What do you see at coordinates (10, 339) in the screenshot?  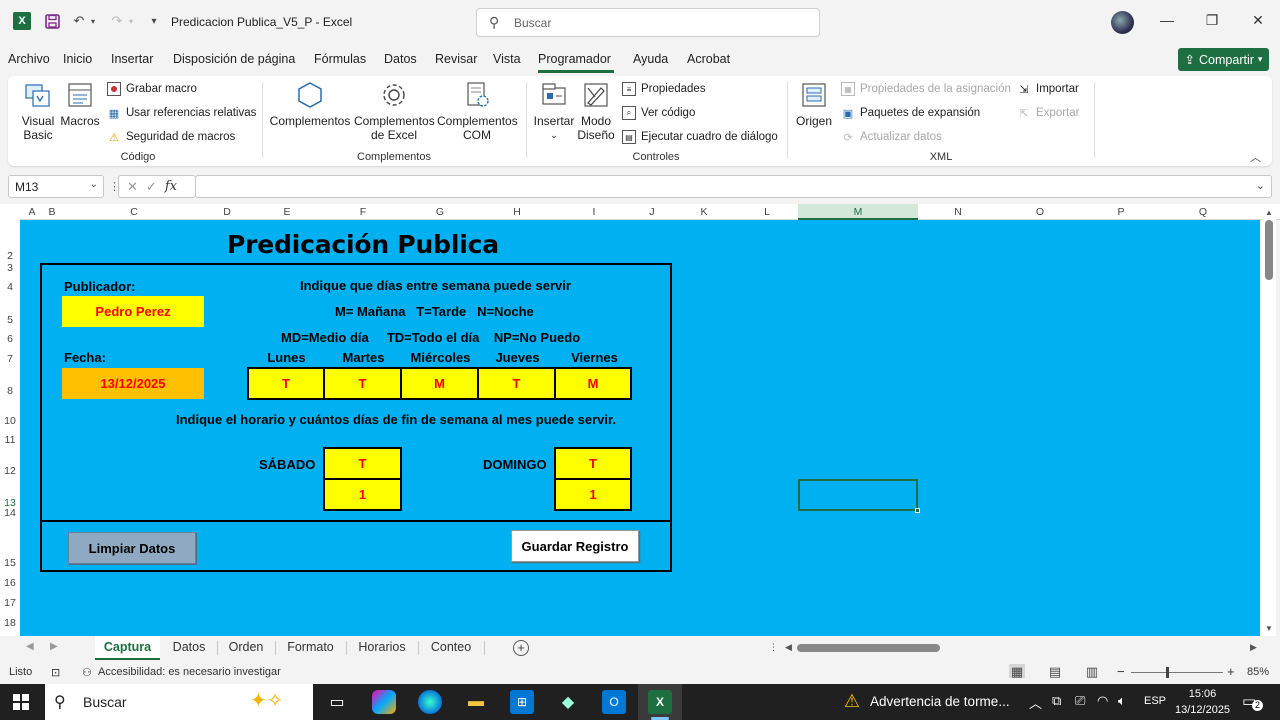 I see `row-header: 6` at bounding box center [10, 339].